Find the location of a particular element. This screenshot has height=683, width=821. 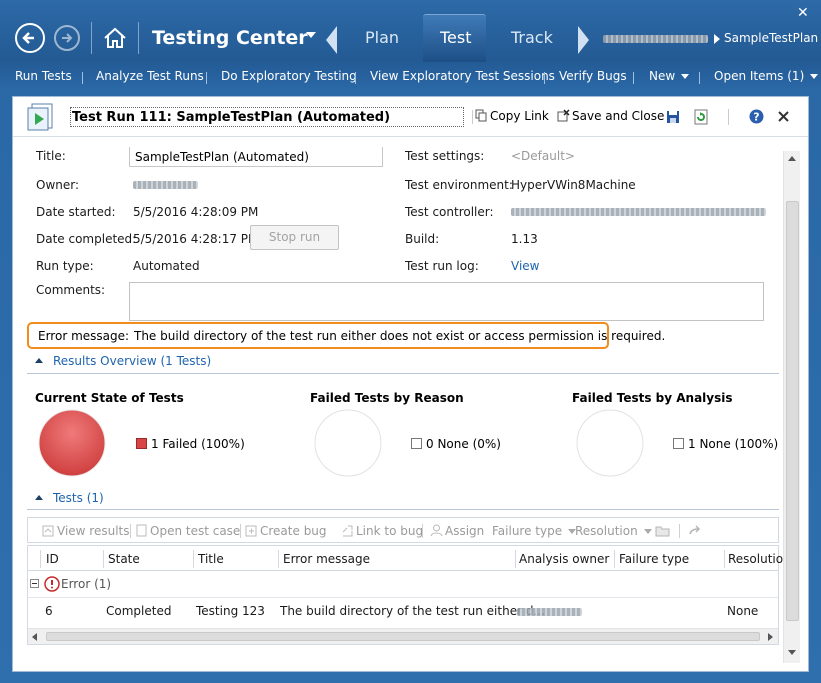

hub-test: Test is located at coordinates (456, 37).